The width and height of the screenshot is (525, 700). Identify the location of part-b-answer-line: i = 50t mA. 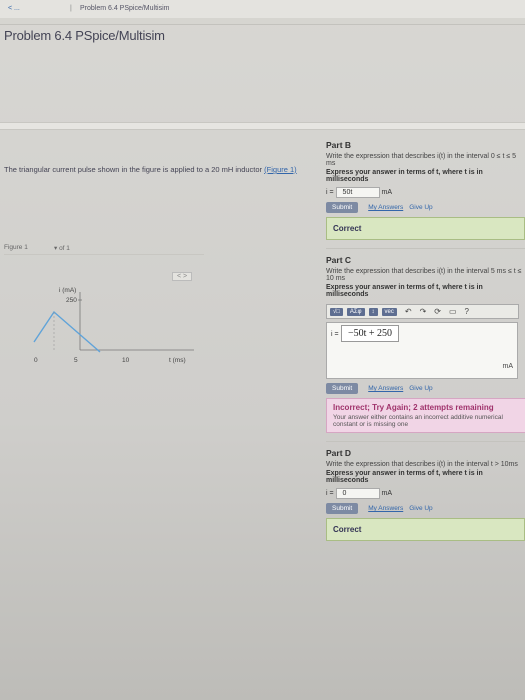
(425, 192).